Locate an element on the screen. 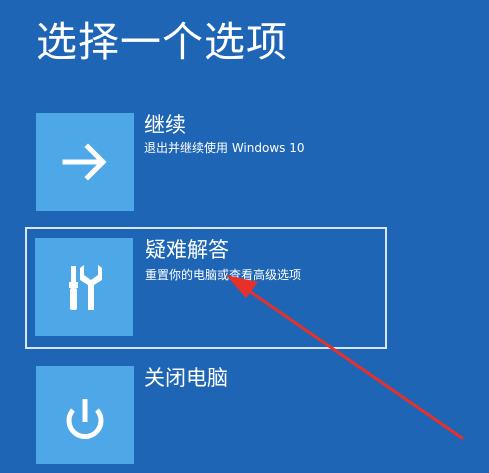 Image resolution: width=489 pixels, height=473 pixels. shutdown-tile is located at coordinates (85, 415).